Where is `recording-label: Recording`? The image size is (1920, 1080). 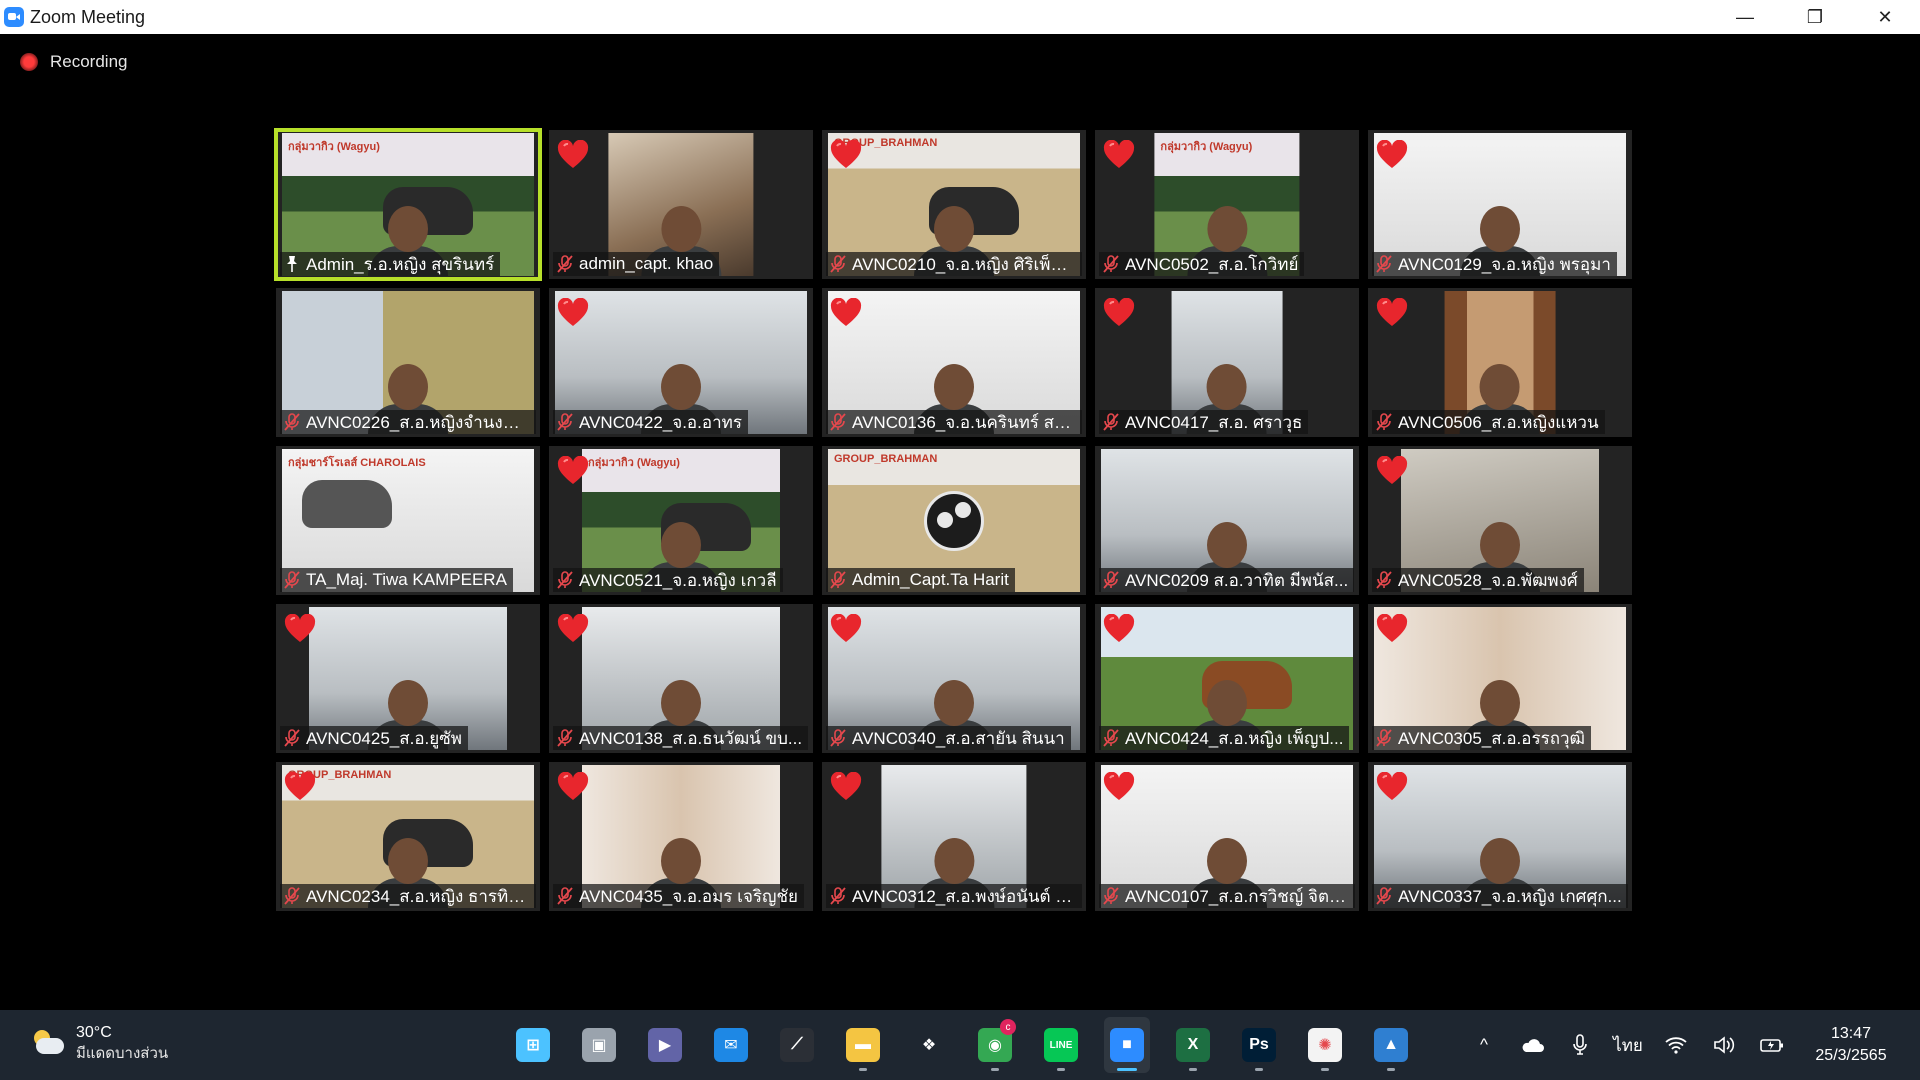 recording-label: Recording is located at coordinates (89, 61).